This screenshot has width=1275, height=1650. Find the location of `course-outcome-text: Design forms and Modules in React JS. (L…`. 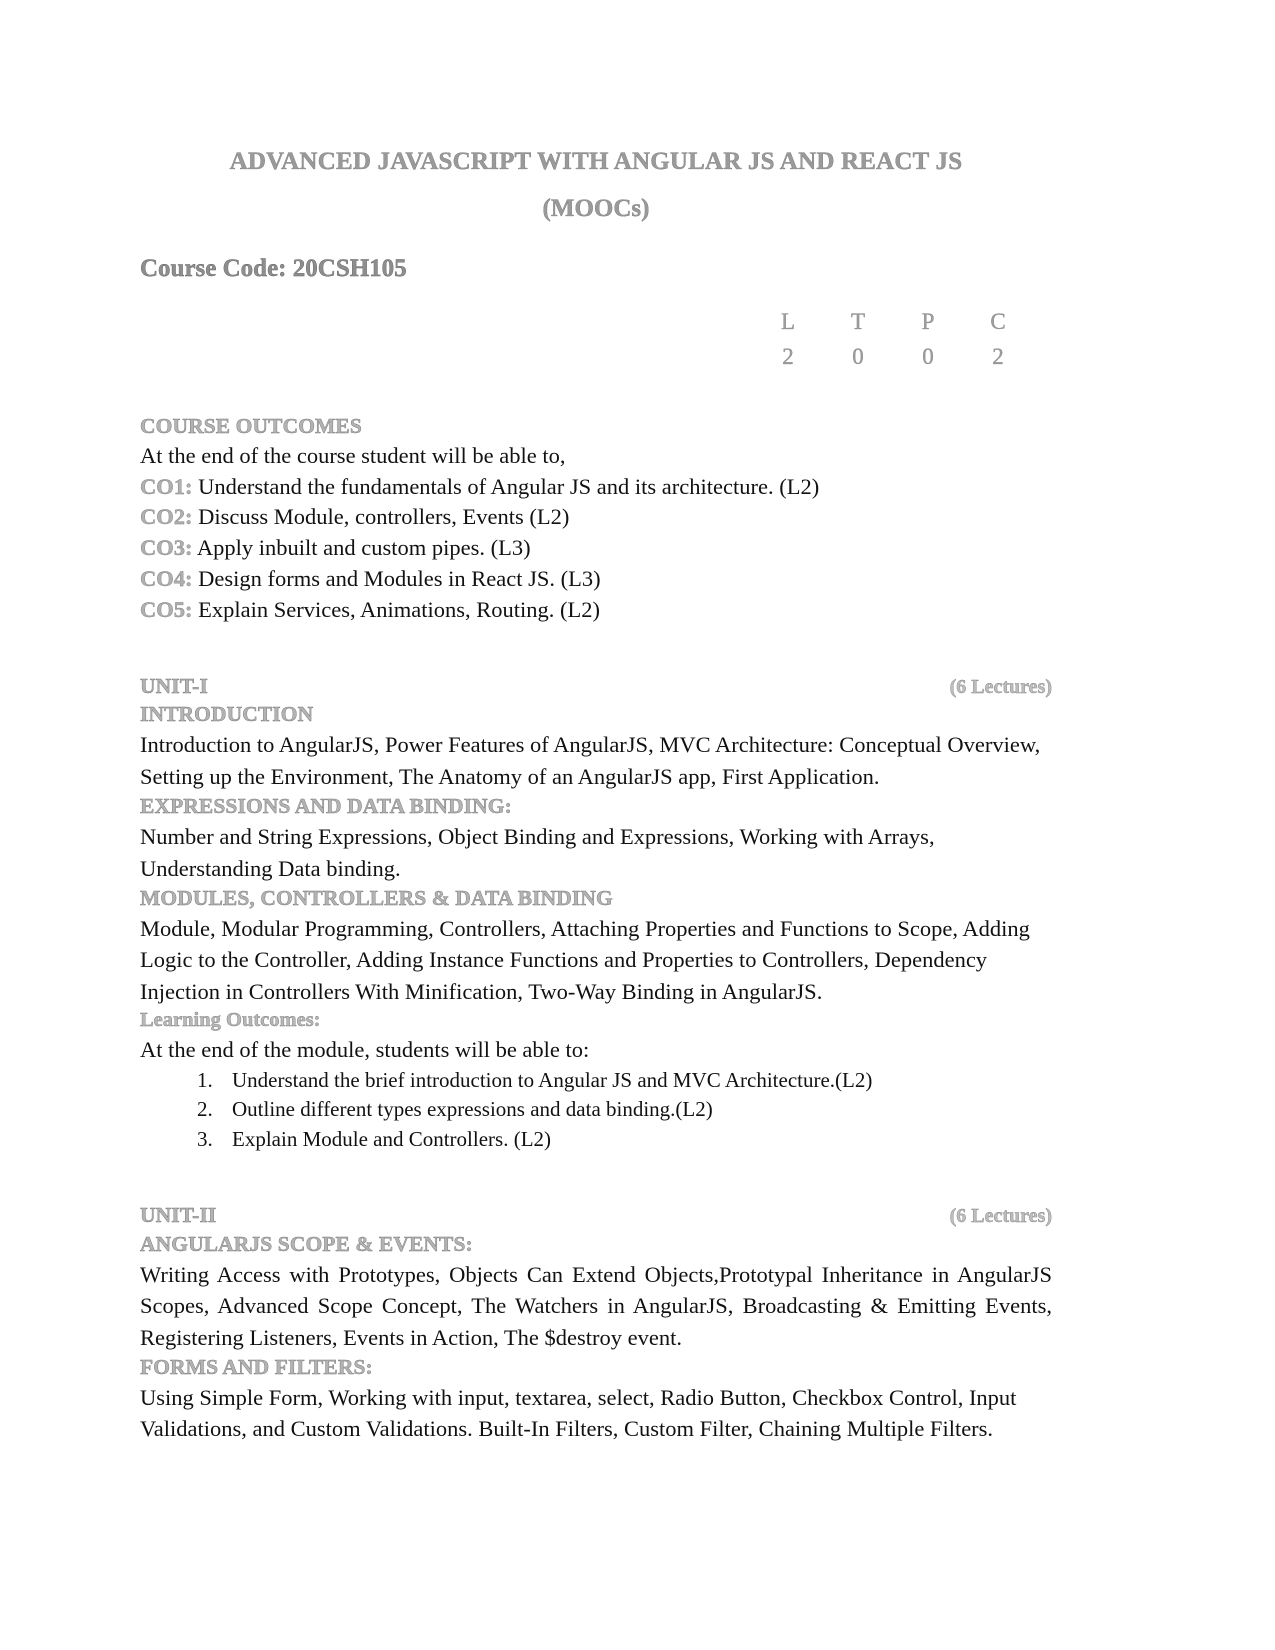

course-outcome-text: Design forms and Modules in React JS. (L… is located at coordinates (396, 579).